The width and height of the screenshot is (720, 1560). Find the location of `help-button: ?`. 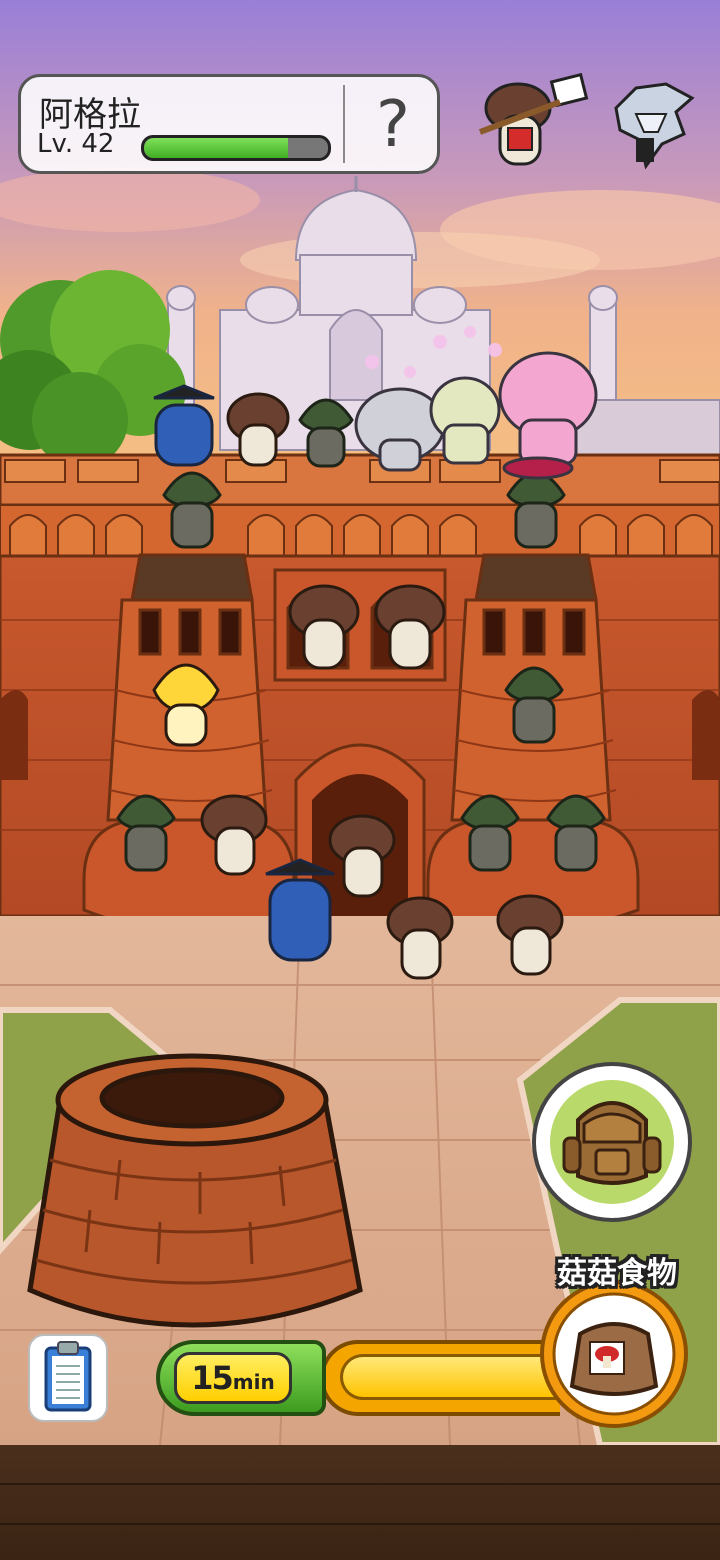

help-button: ? is located at coordinates (393, 125).